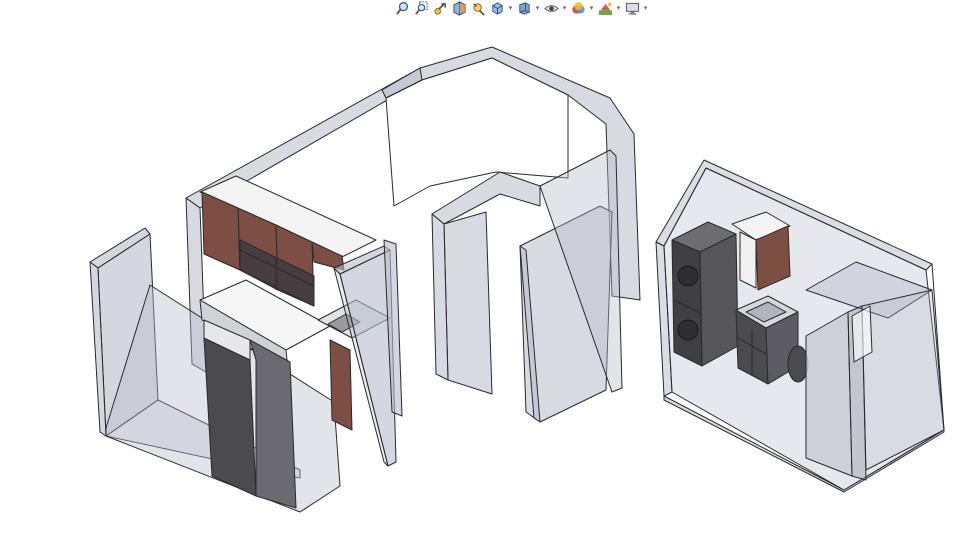 The image size is (960, 536). Describe the element at coordinates (875, 371) in the screenshot. I see `shower-enclosure` at that location.